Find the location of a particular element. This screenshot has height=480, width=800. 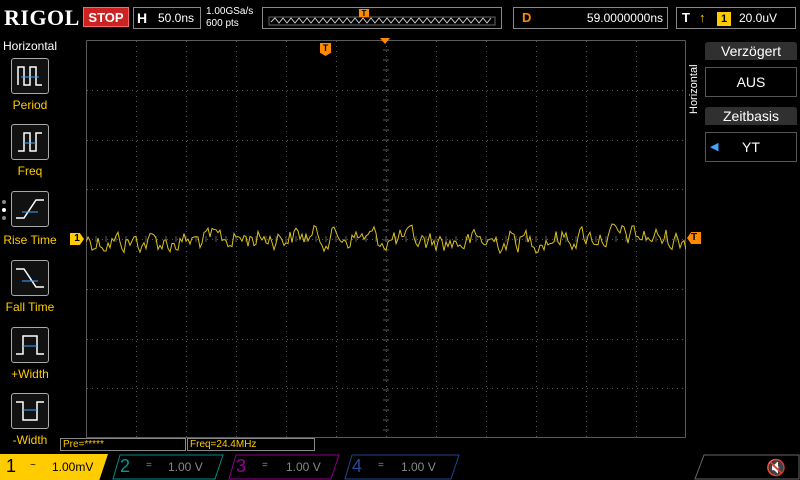

freq-measurement: Freq=24.4MHz is located at coordinates (251, 444).